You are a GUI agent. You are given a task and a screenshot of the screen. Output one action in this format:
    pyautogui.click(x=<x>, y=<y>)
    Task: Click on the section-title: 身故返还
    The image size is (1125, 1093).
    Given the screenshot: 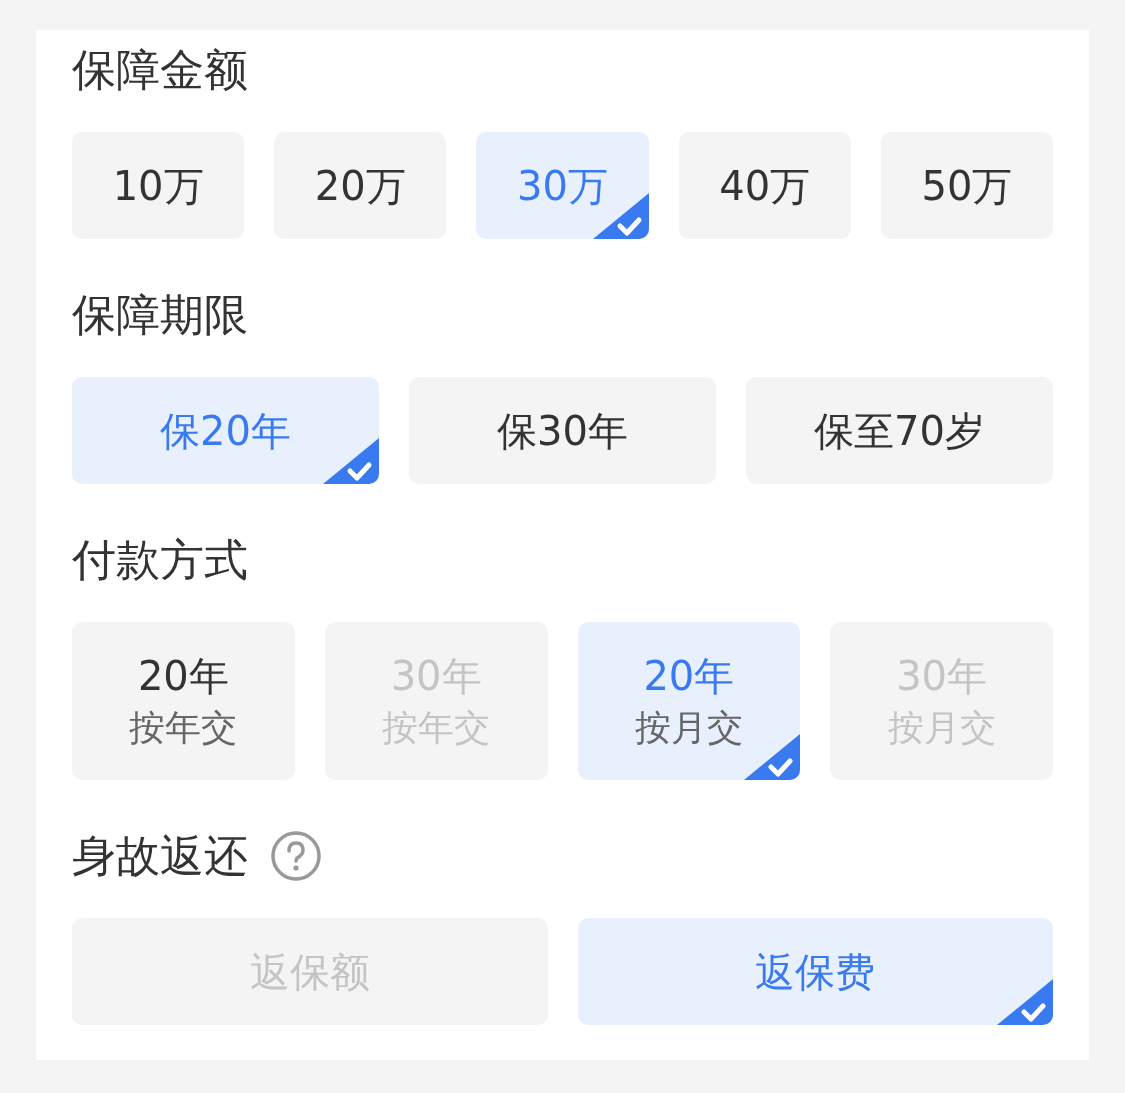 What is the action you would take?
    pyautogui.click(x=160, y=856)
    